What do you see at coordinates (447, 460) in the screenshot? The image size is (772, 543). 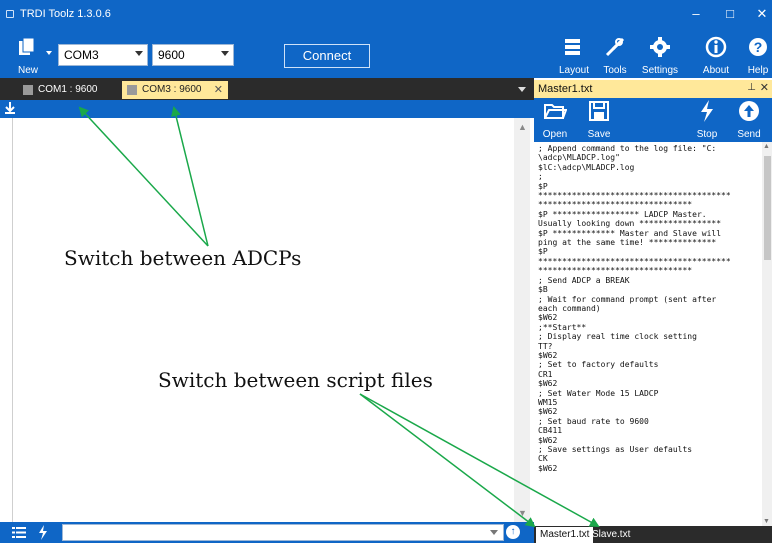 I see `arrow-to-master-tab` at bounding box center [447, 460].